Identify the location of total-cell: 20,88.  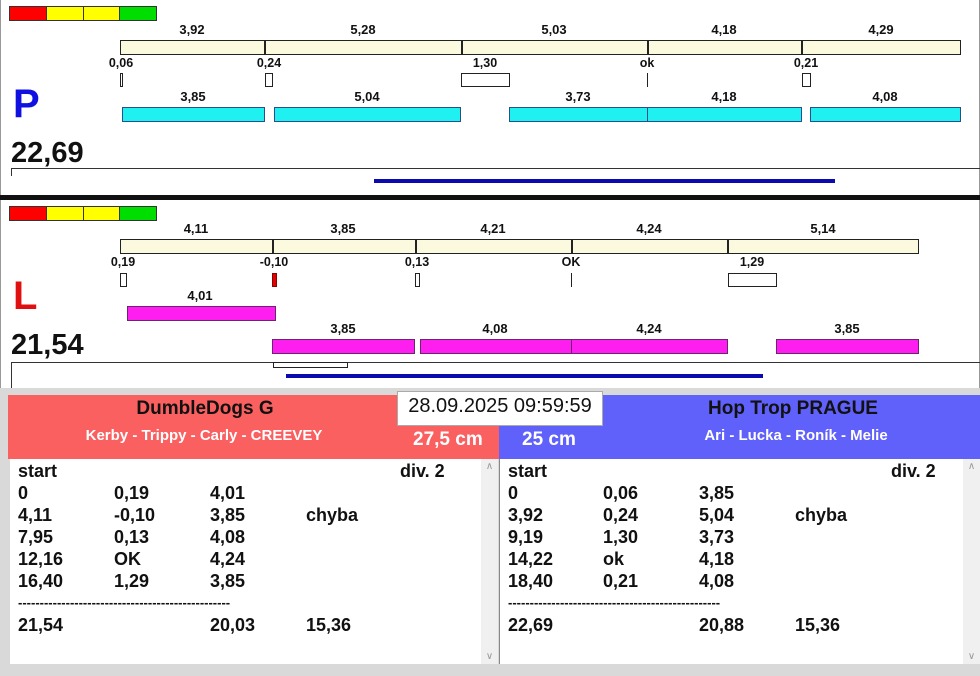
(722, 625).